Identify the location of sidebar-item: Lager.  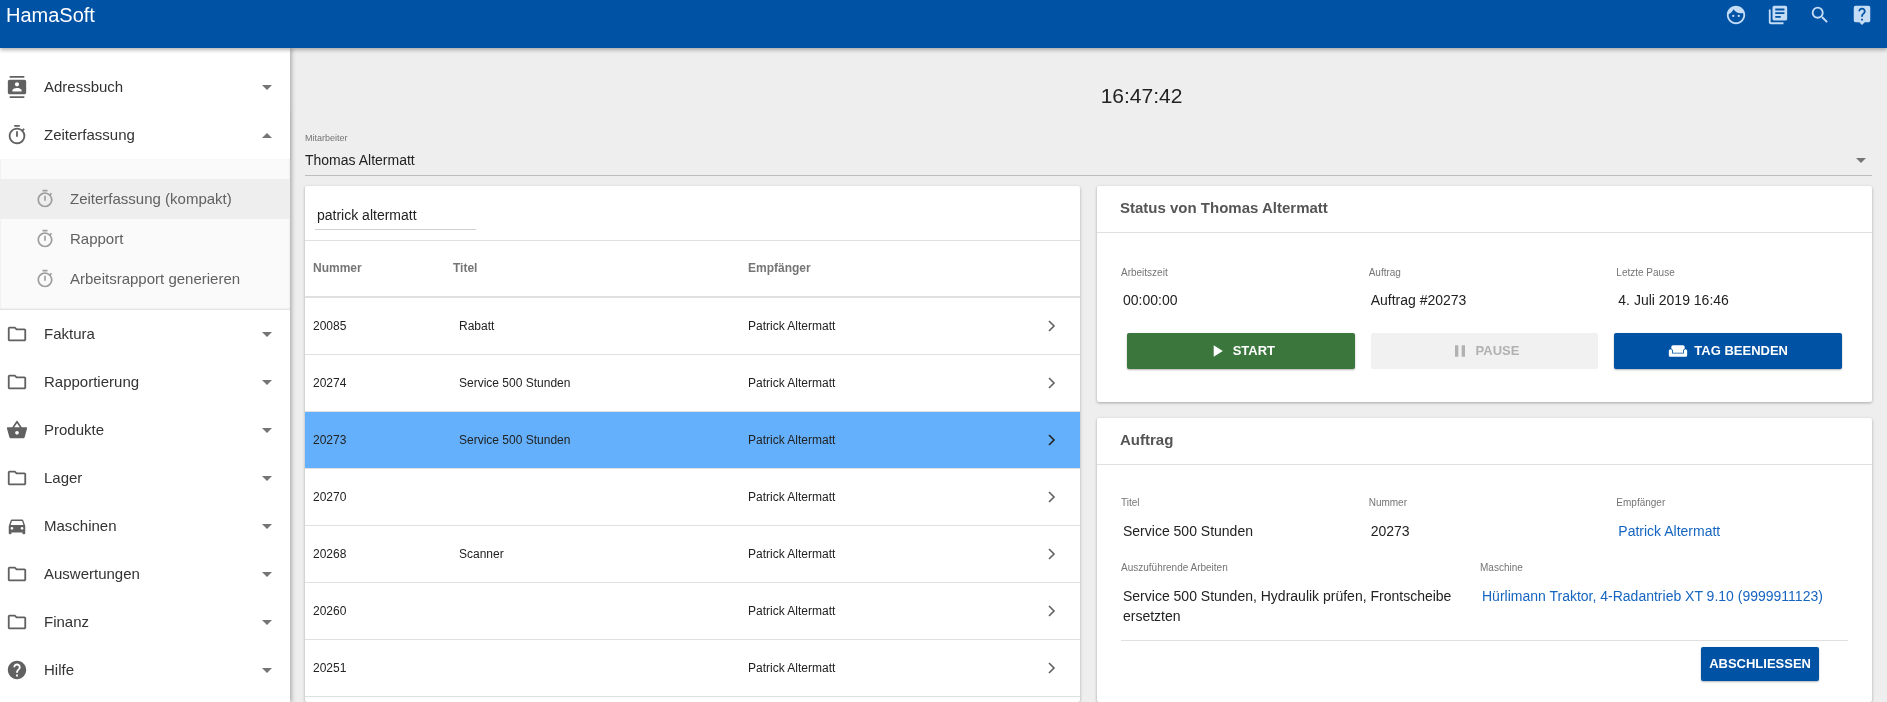
(145, 478).